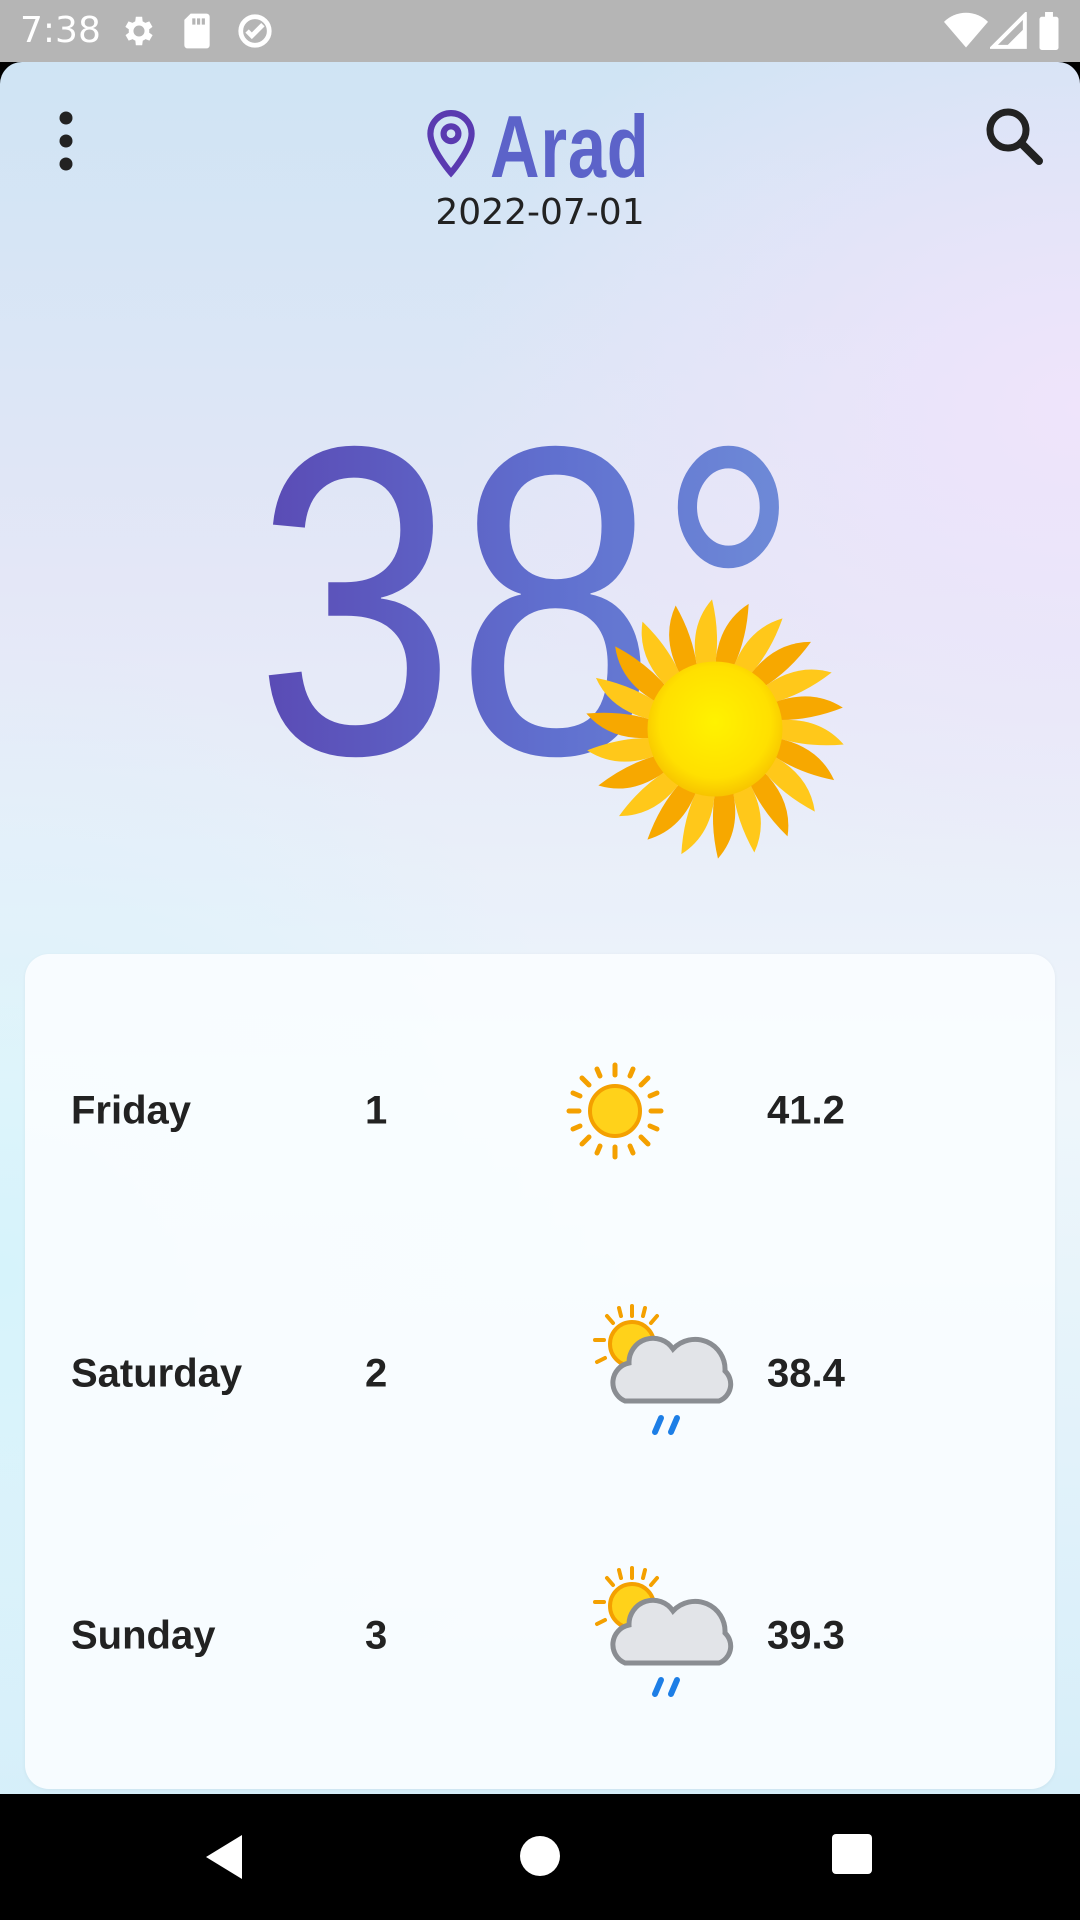  Describe the element at coordinates (197, 31) in the screenshot. I see `sd-card-icon` at that location.